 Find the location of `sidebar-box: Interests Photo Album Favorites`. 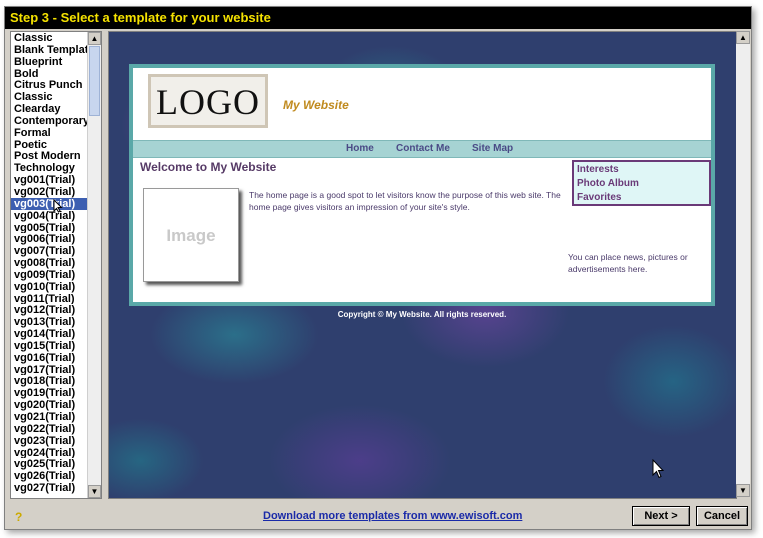

sidebar-box: Interests Photo Album Favorites is located at coordinates (641, 183).